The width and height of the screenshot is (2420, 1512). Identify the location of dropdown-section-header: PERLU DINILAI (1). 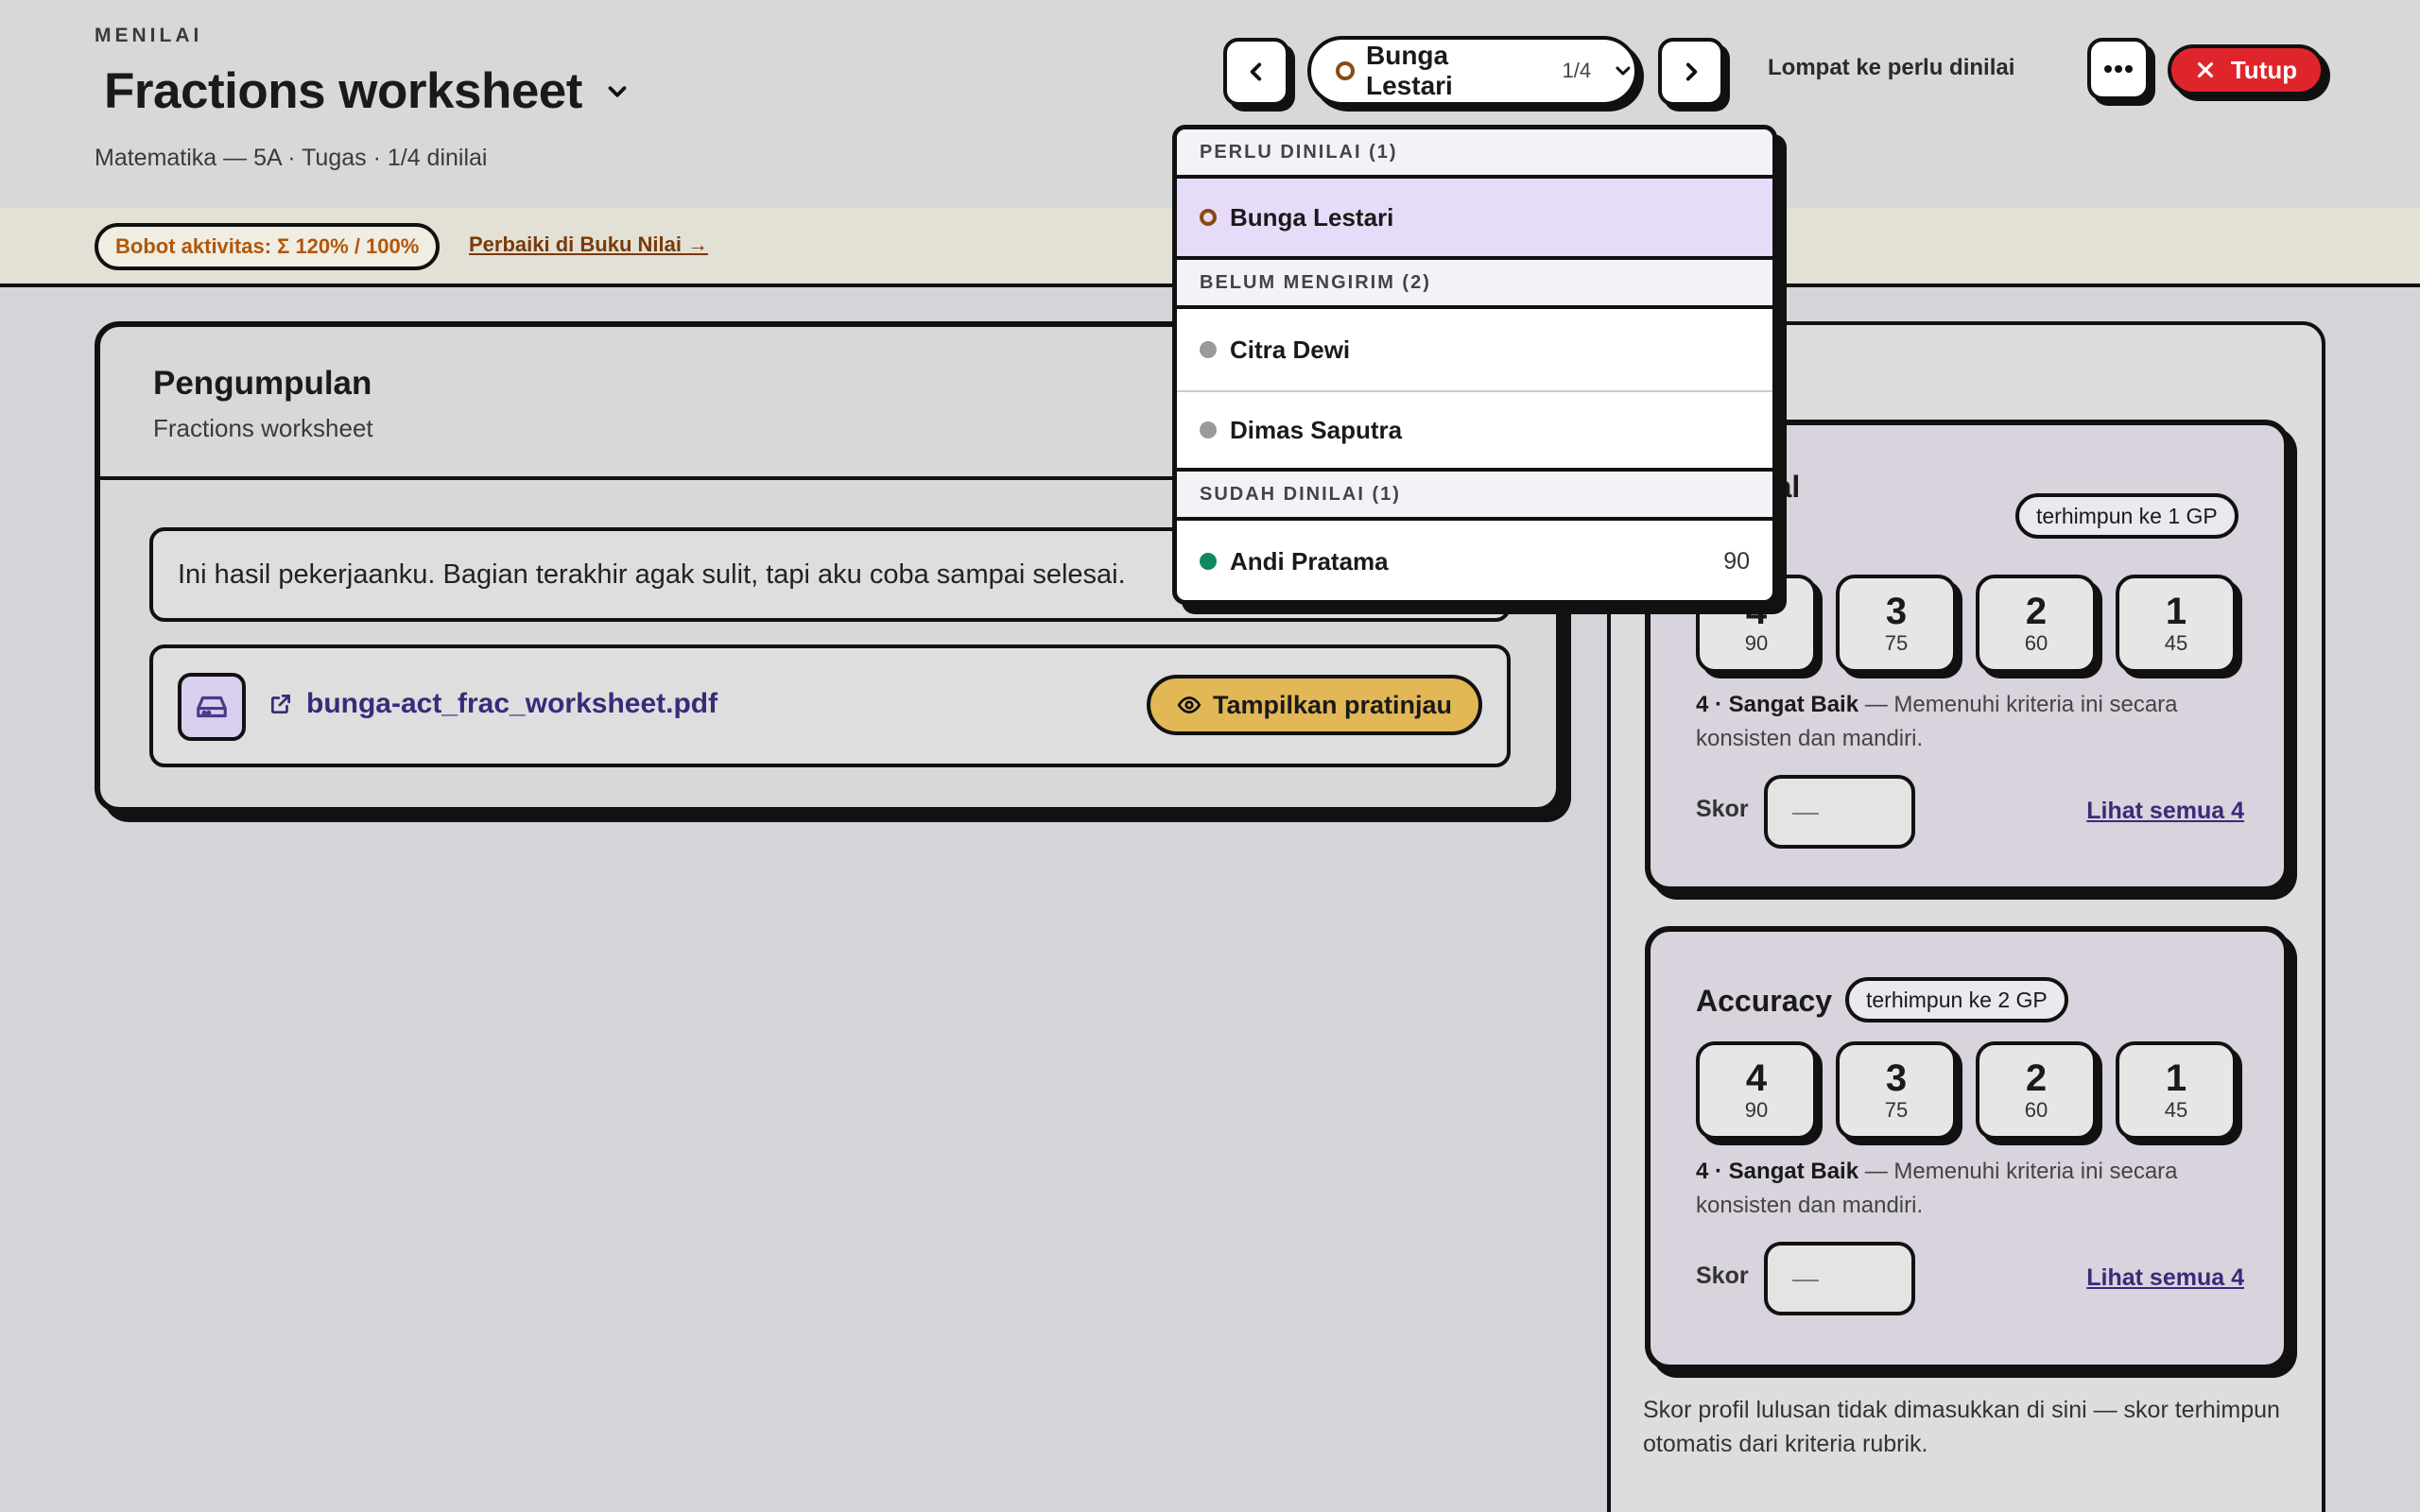
(1474, 154).